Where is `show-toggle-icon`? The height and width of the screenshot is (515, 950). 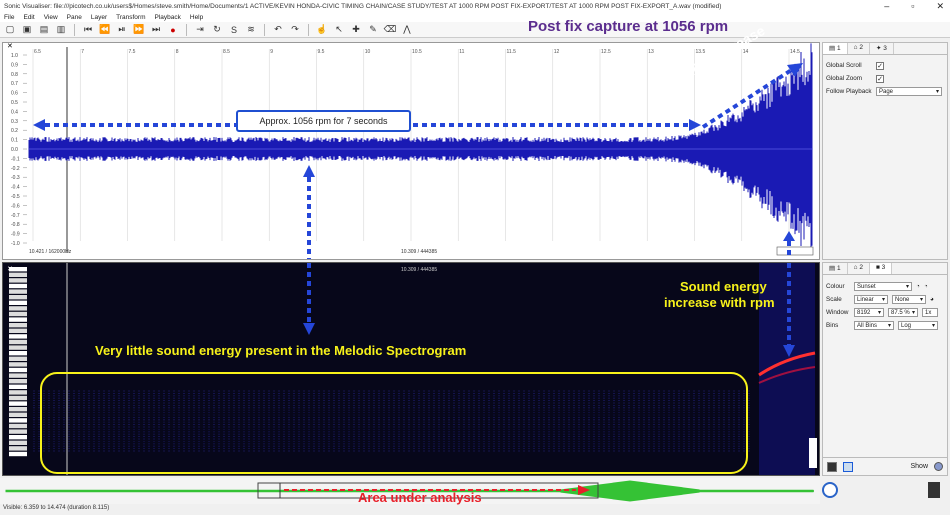
show-toggle-icon is located at coordinates (938, 466).